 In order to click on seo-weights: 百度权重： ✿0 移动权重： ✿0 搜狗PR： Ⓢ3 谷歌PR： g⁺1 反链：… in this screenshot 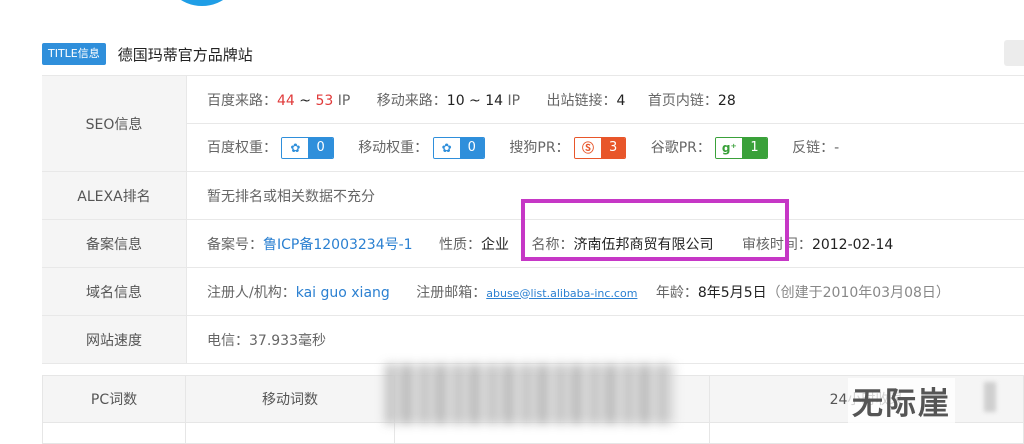, I will do `click(605, 148)`.